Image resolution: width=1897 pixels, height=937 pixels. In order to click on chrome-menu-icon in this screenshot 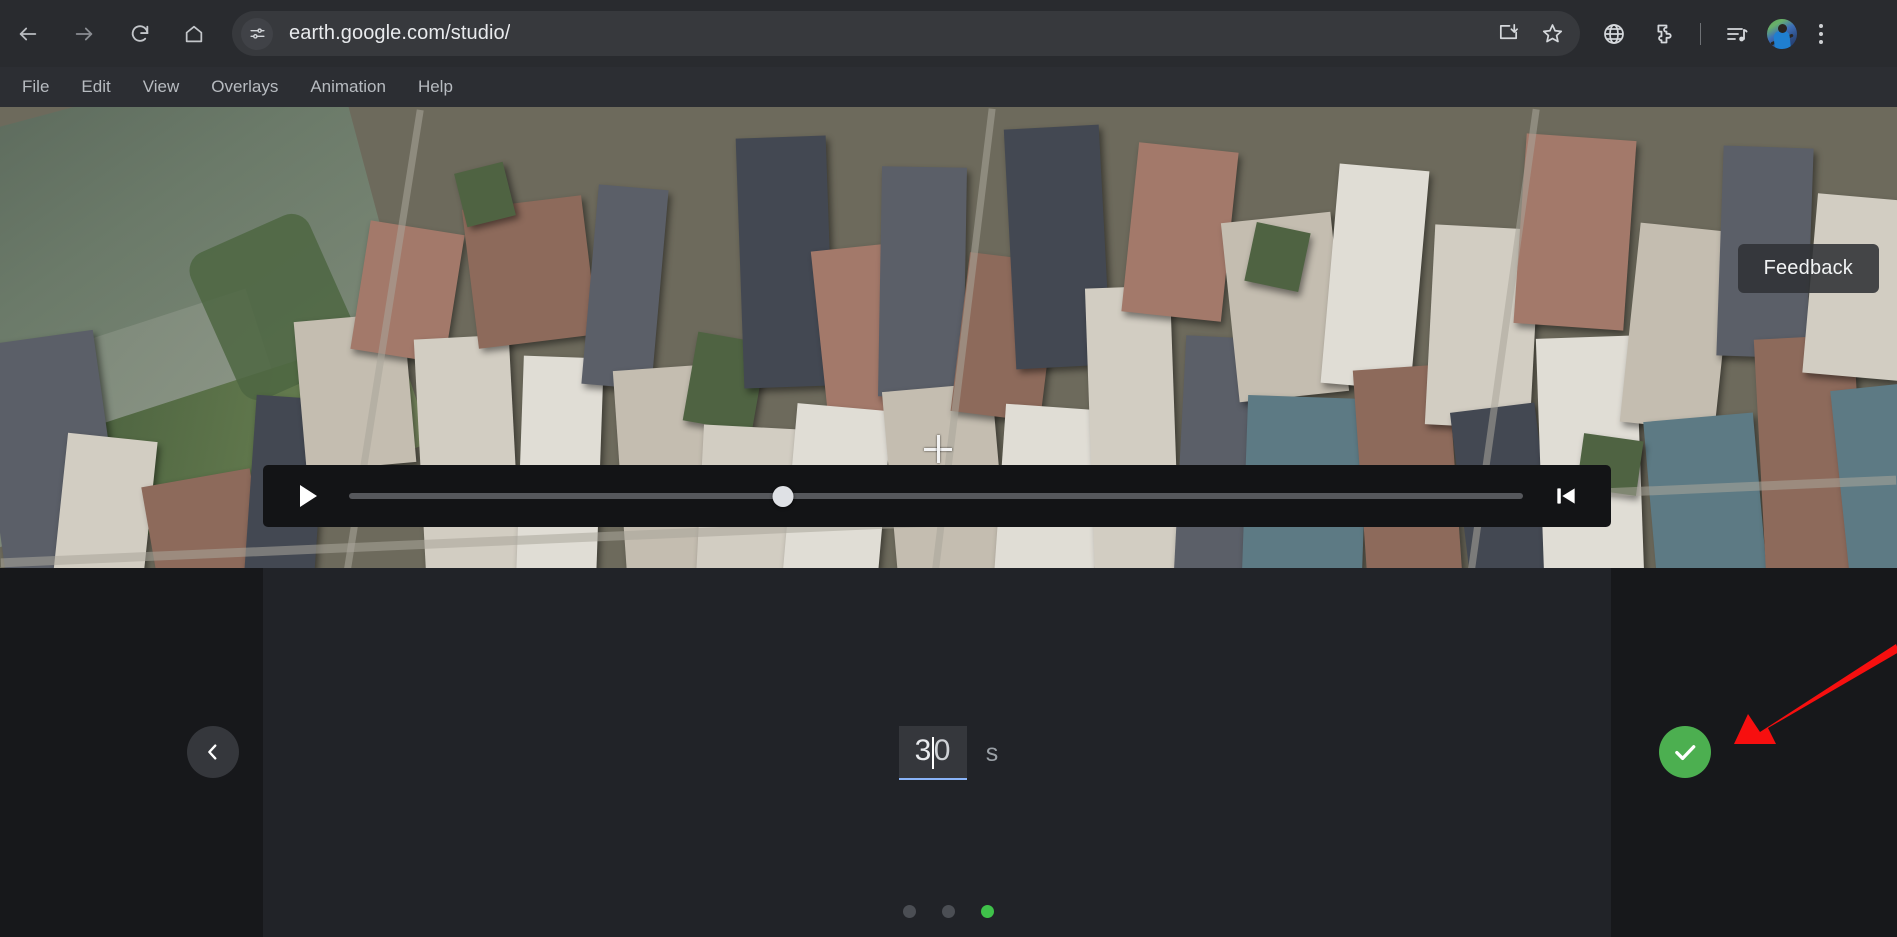, I will do `click(1821, 34)`.